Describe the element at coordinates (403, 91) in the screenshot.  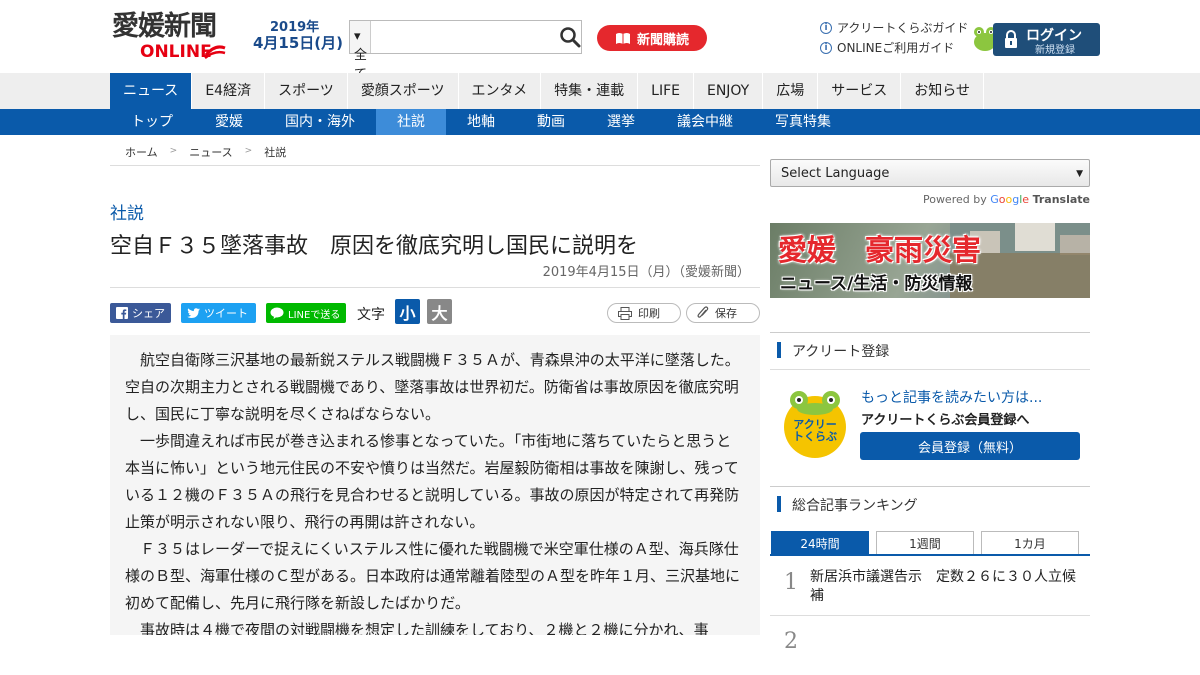
I see `nav-ehime-sports: 愛顔スポーツ` at that location.